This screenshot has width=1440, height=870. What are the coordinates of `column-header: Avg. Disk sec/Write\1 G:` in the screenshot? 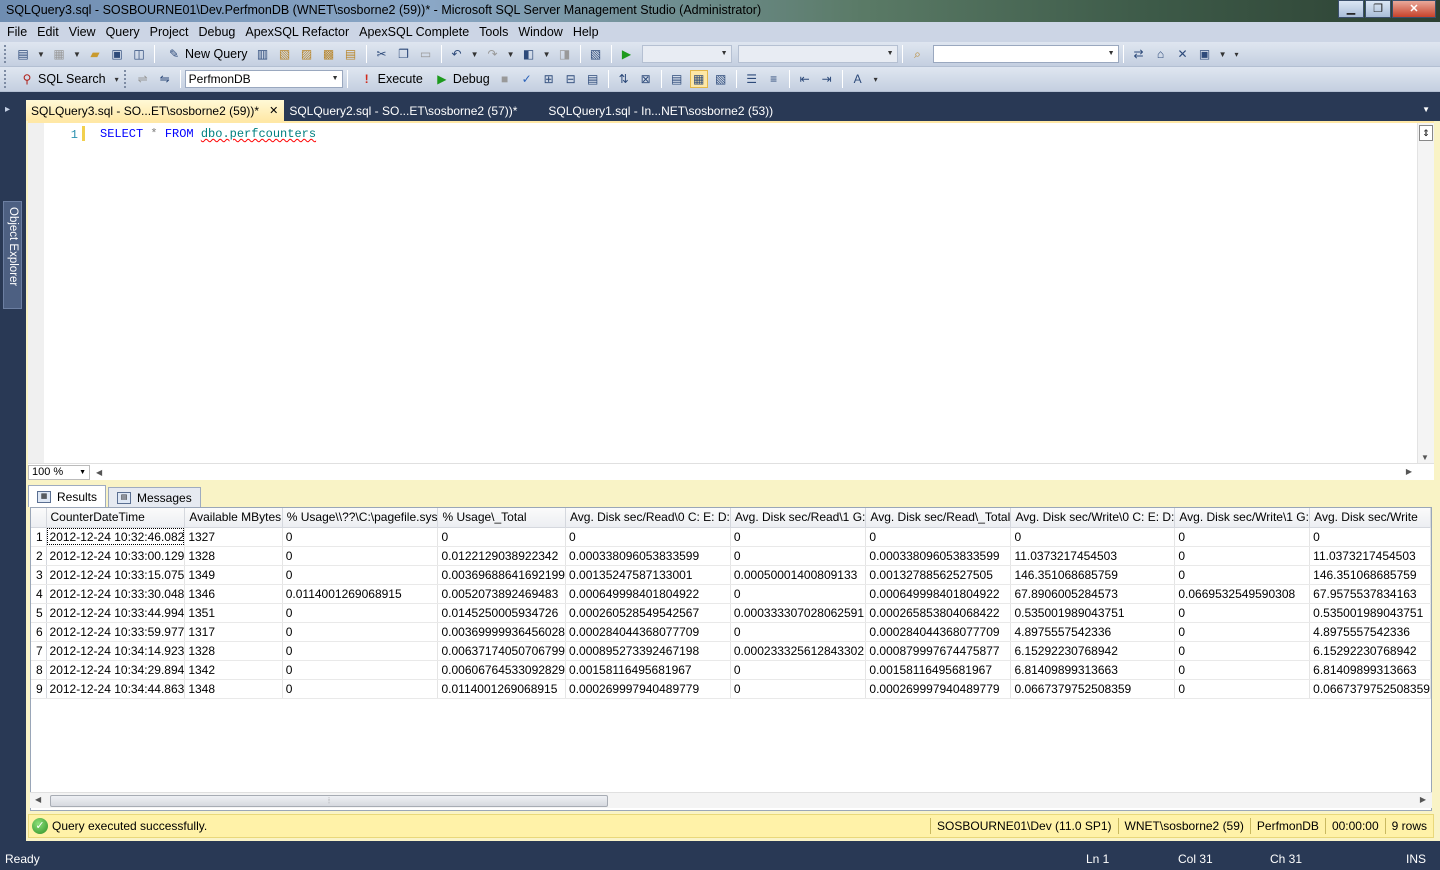 It's located at (1242, 518).